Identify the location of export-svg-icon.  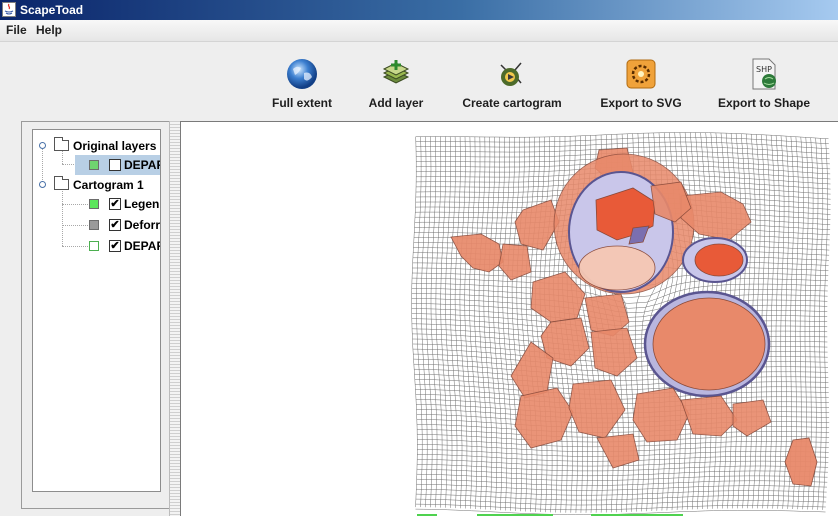
(641, 74).